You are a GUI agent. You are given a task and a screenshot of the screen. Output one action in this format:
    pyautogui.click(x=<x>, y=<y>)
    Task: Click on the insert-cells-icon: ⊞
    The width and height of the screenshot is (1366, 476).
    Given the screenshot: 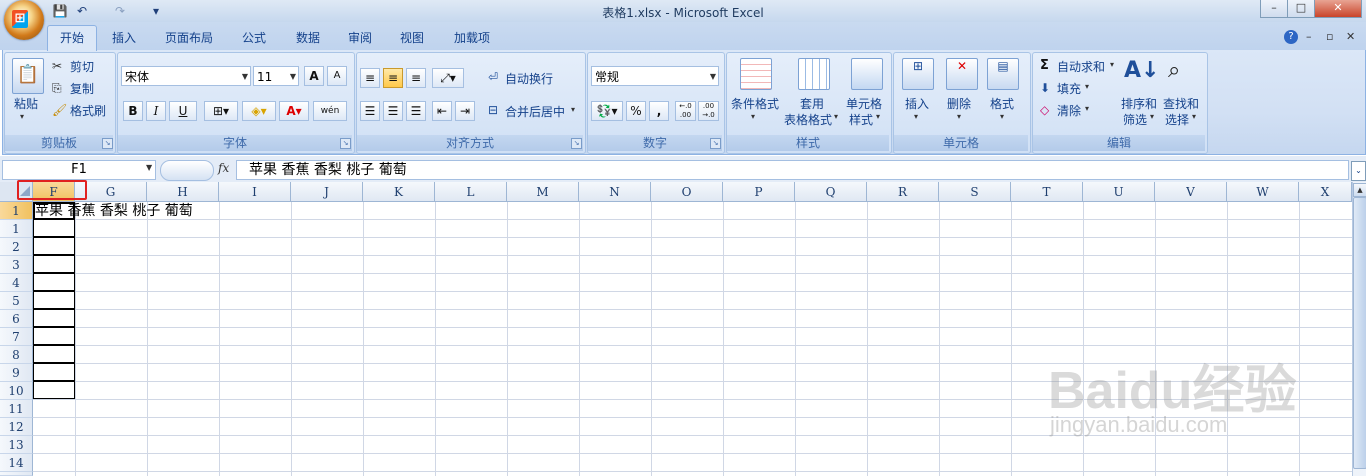 What is the action you would take?
    pyautogui.click(x=918, y=74)
    